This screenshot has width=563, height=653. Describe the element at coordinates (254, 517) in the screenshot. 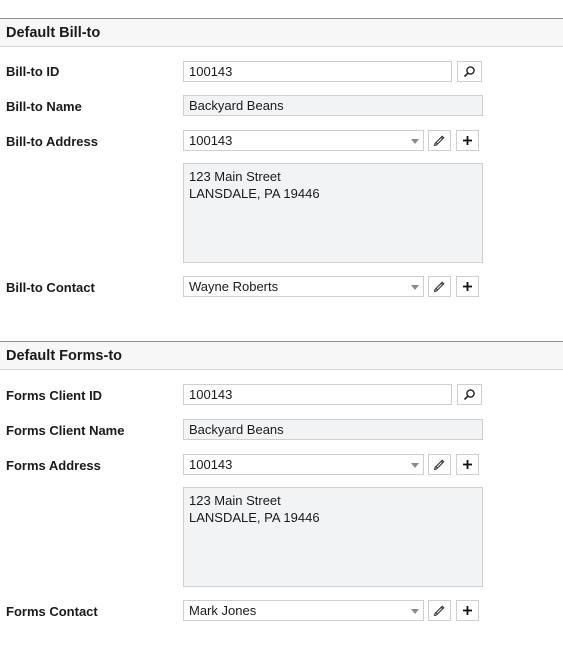

I see `forms-address-line-2: LANSDALE, PA 19446` at that location.